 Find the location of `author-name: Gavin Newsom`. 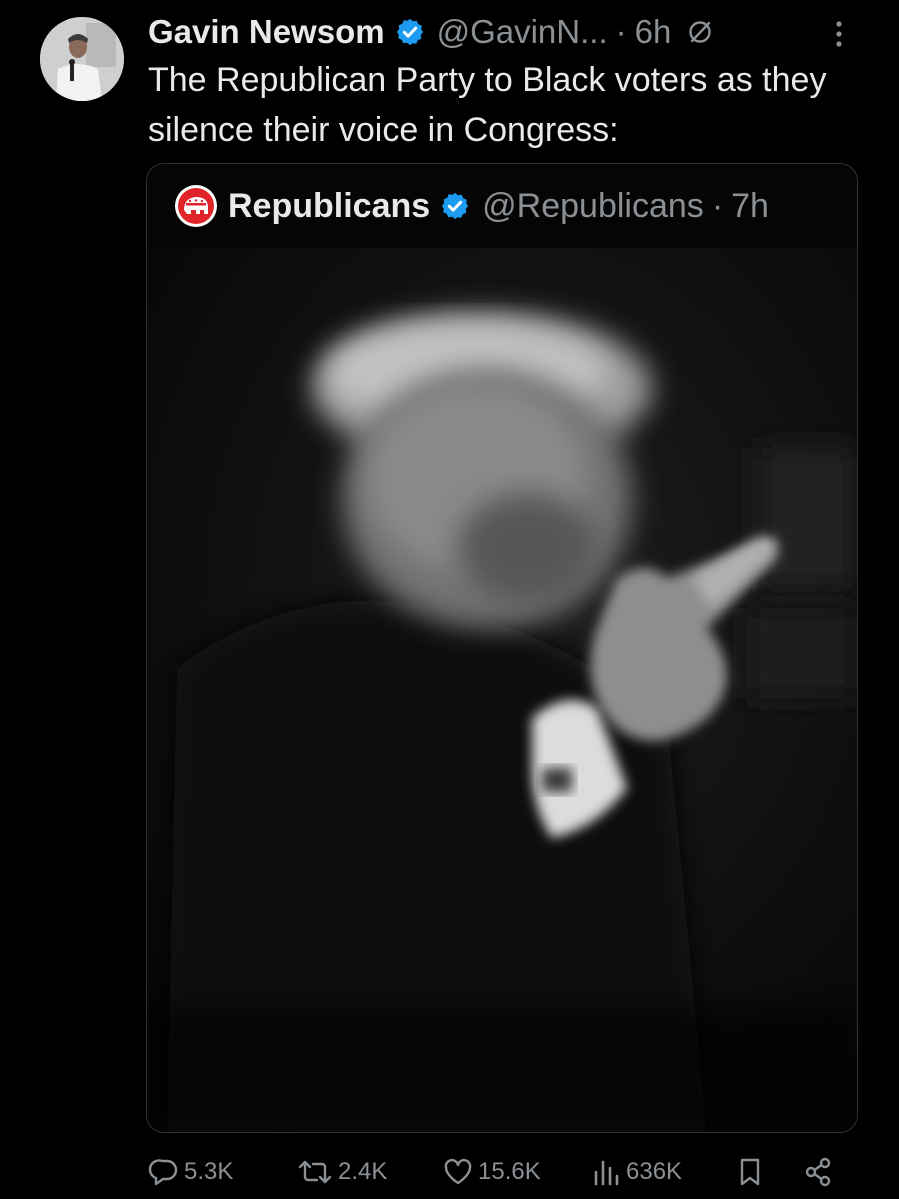

author-name: Gavin Newsom is located at coordinates (266, 32).